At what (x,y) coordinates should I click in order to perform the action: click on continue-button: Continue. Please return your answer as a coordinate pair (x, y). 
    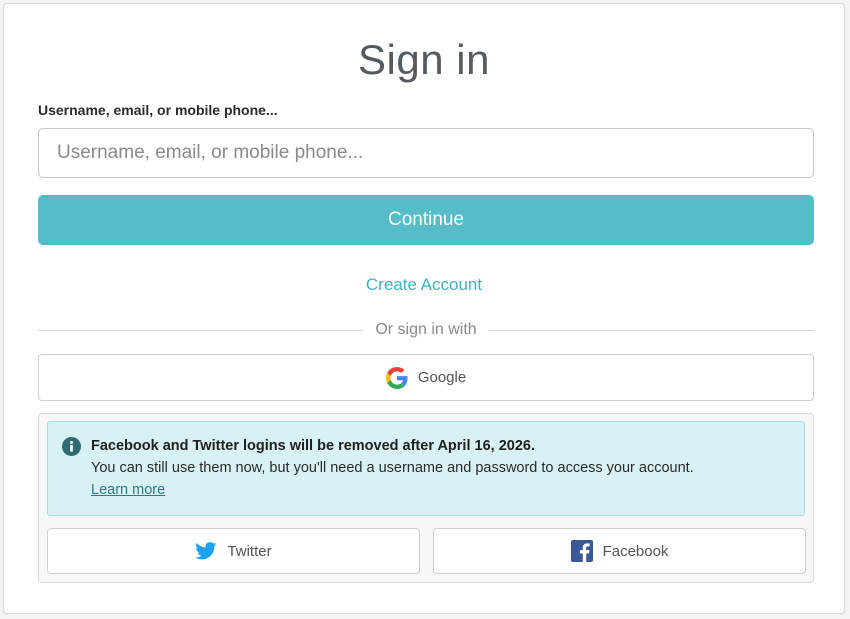
    Looking at the image, I should click on (426, 220).